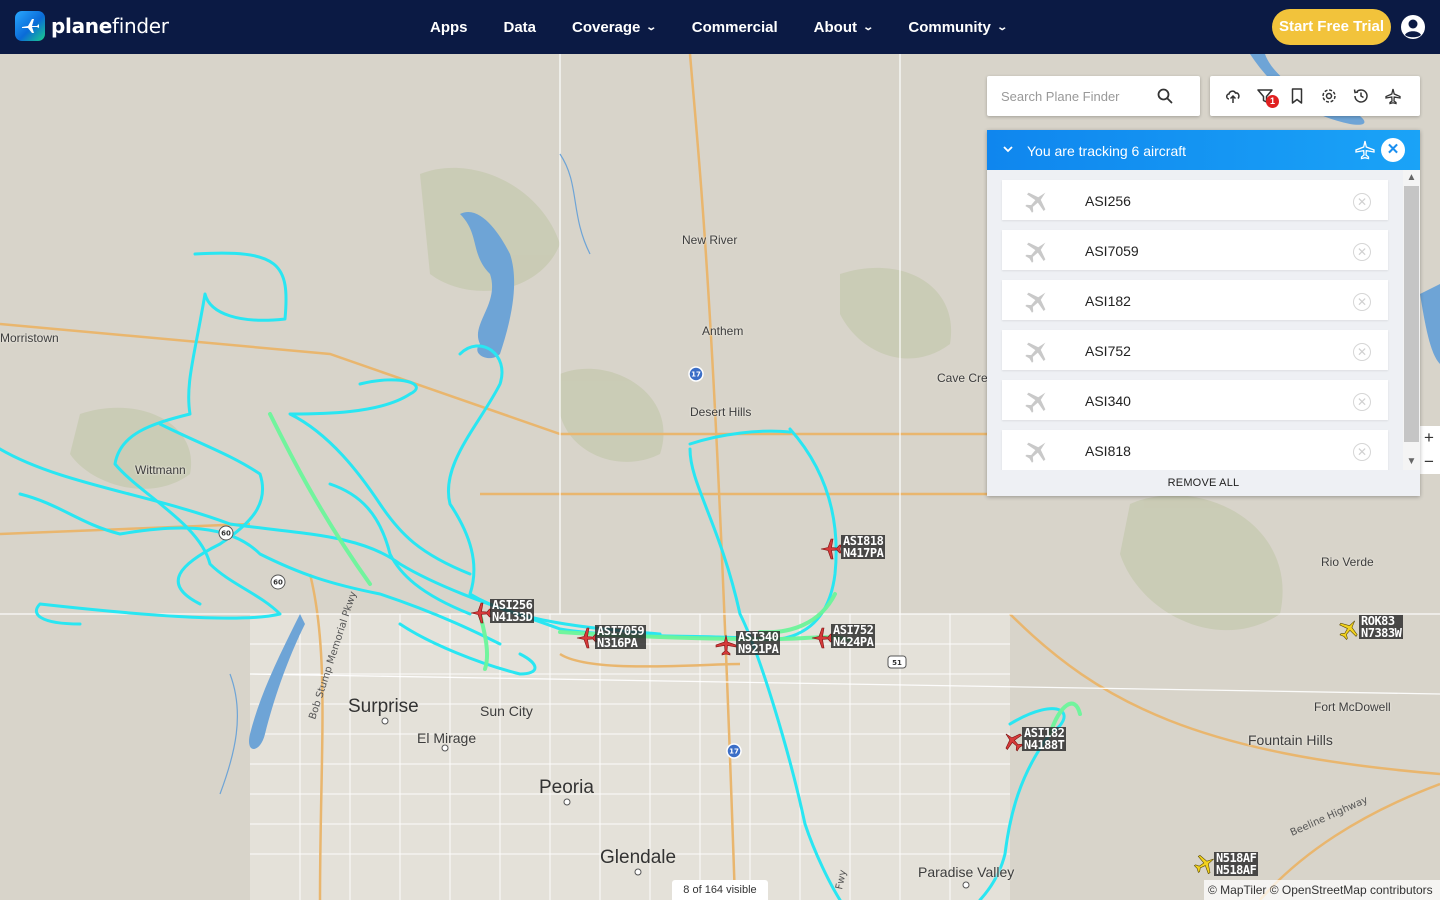 This screenshot has height=900, width=1440. What do you see at coordinates (1411, 462) in the screenshot?
I see `scroll-down-icon: ▼` at bounding box center [1411, 462].